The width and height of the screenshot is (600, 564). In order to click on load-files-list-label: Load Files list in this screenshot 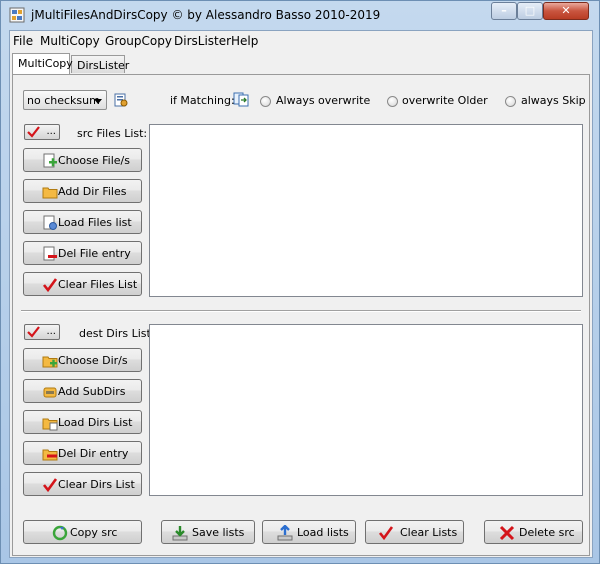, I will do `click(95, 222)`.